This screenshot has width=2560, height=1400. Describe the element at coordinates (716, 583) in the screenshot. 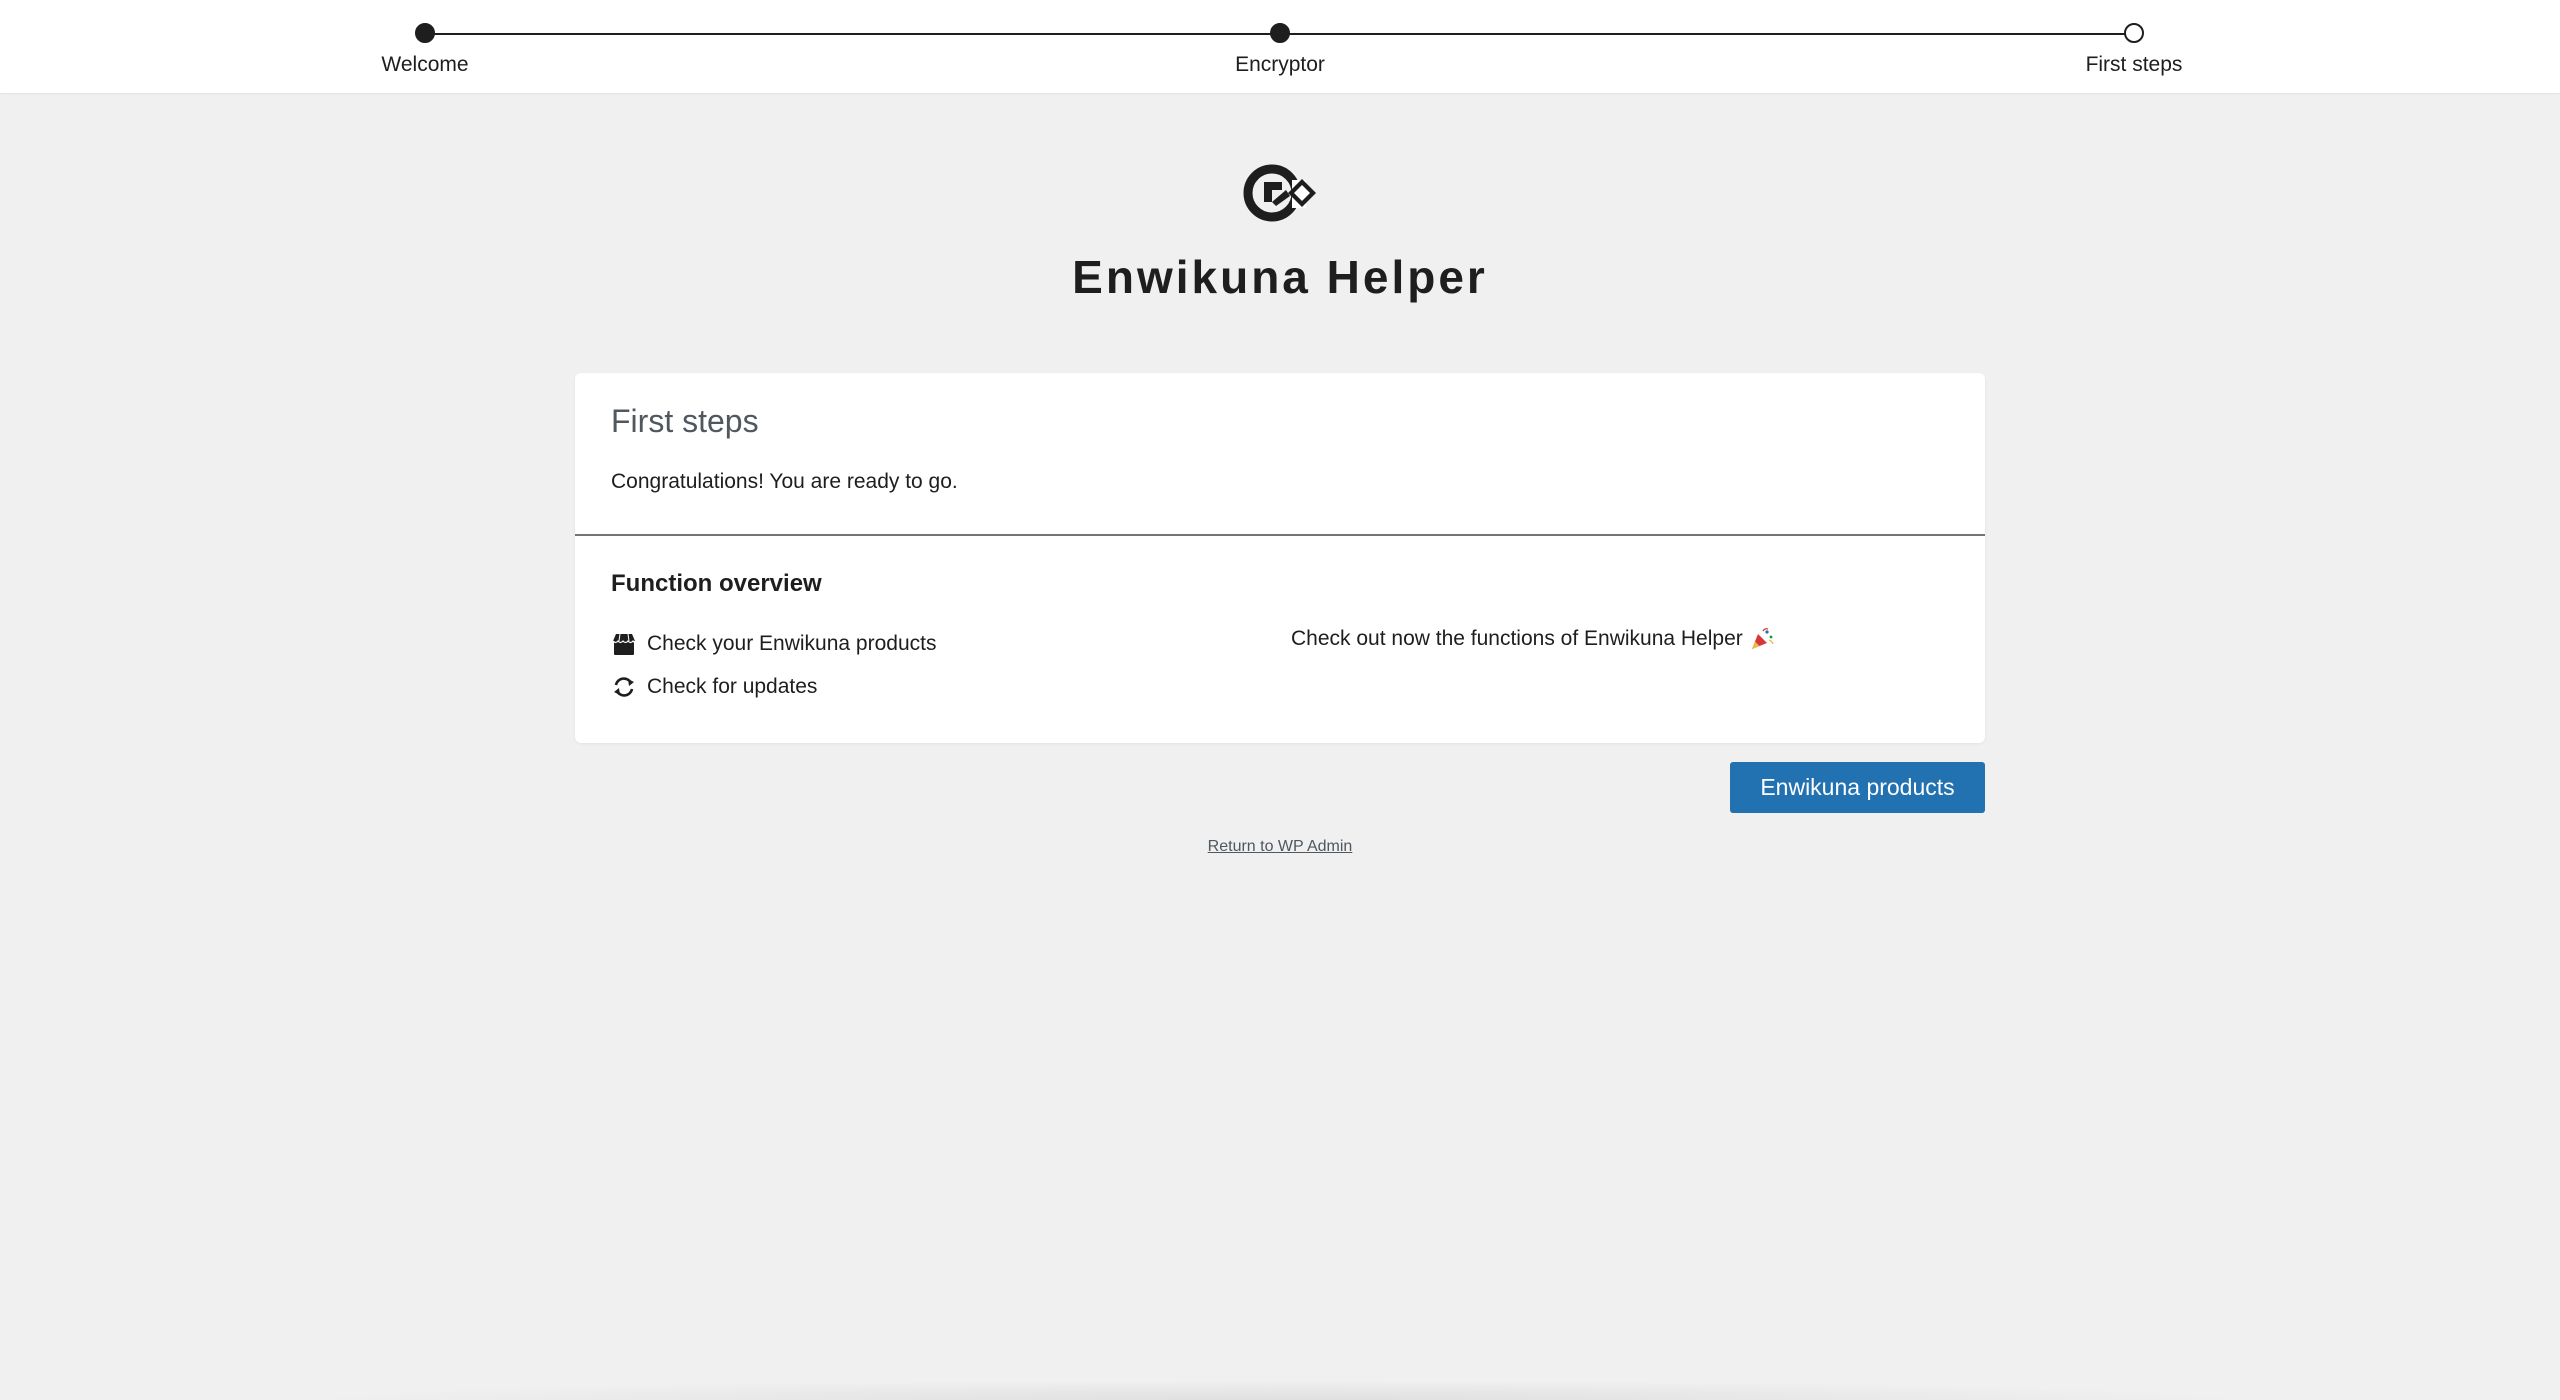

I see `section-title: Function overview` at that location.